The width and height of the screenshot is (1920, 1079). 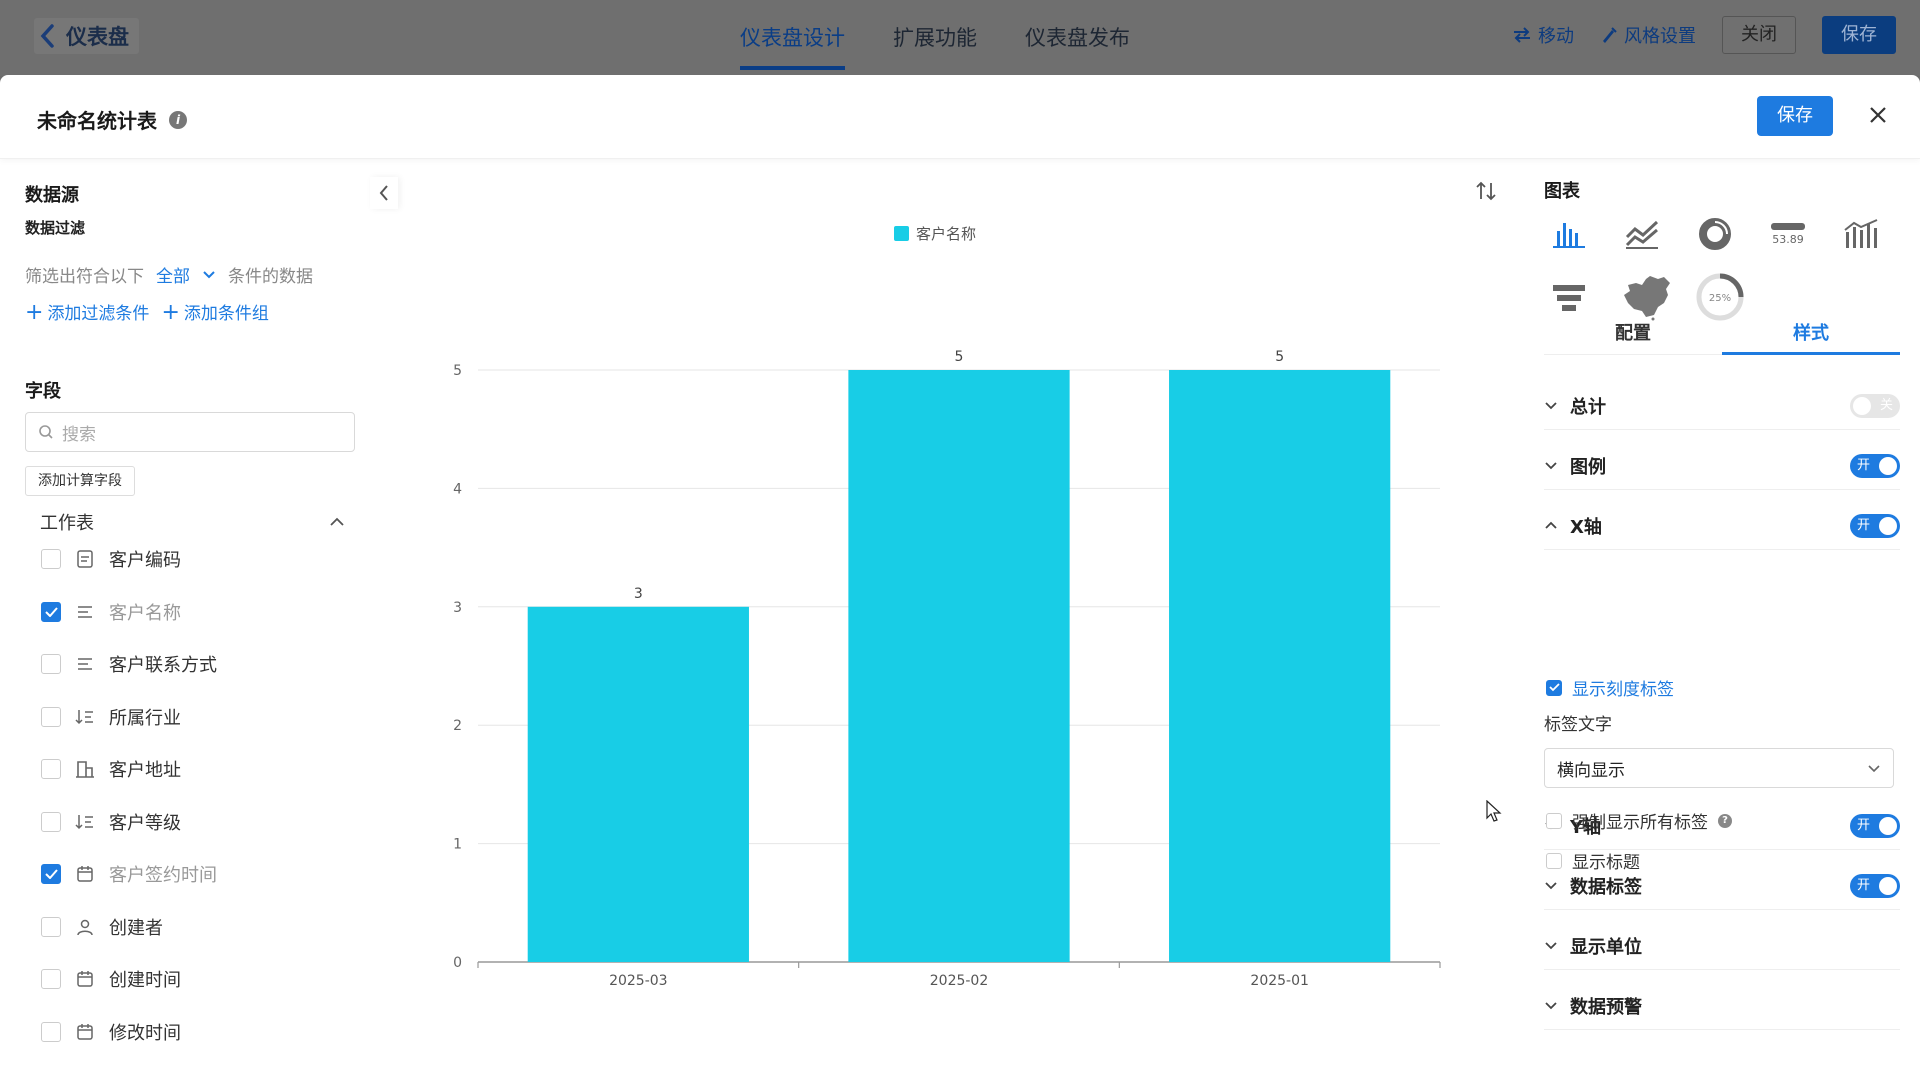 I want to click on force-all-labels-option: 强制显示所有标签 ?, so click(x=1639, y=820).